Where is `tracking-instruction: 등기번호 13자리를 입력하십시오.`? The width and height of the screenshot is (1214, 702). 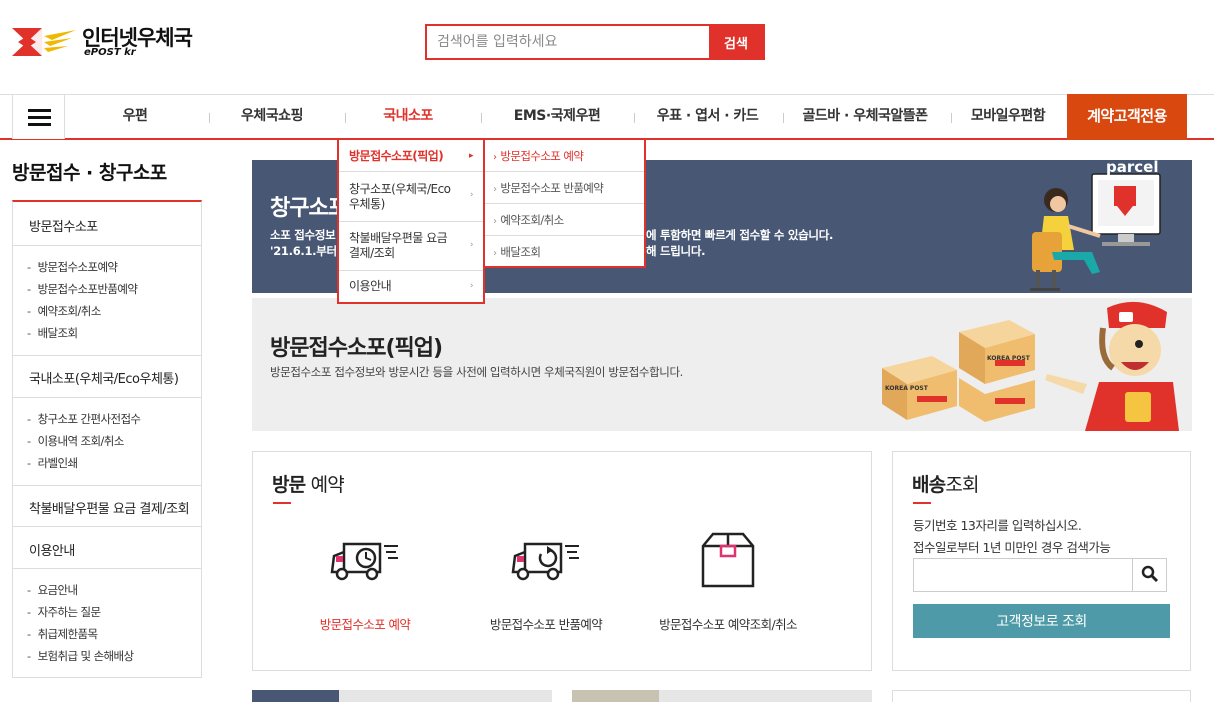 tracking-instruction: 등기번호 13자리를 입력하십시오. is located at coordinates (997, 525).